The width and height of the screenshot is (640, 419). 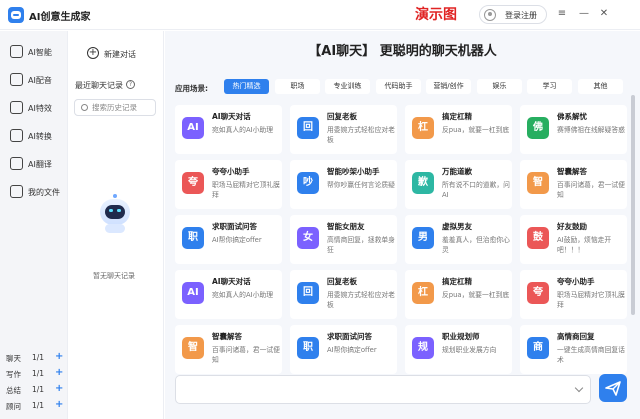 I want to click on quota-name: 写作, so click(x=13, y=374).